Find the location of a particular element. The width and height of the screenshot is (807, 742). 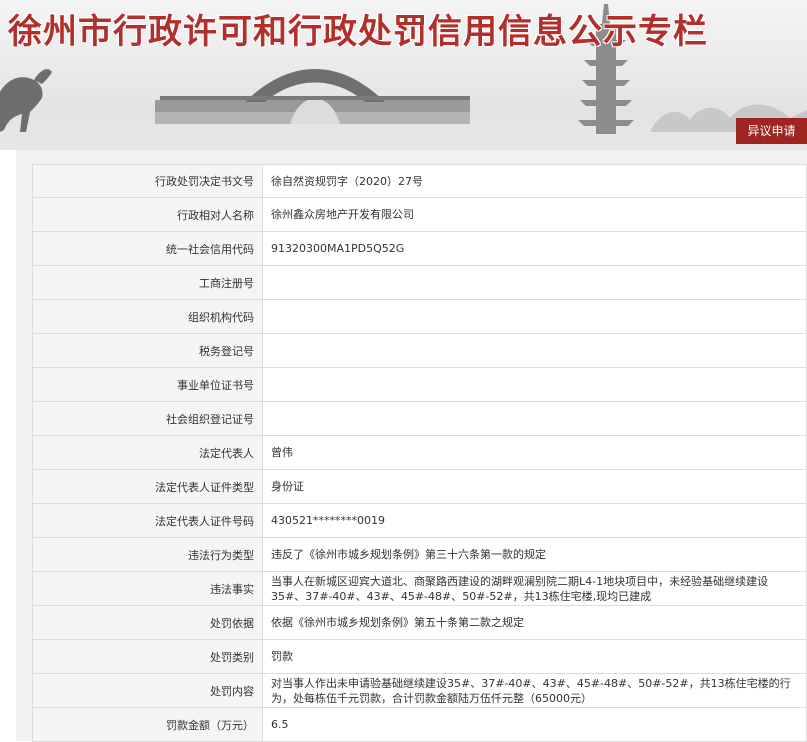

row-value-legal-rep-id-number: 430521********0019 is located at coordinates (534, 520).